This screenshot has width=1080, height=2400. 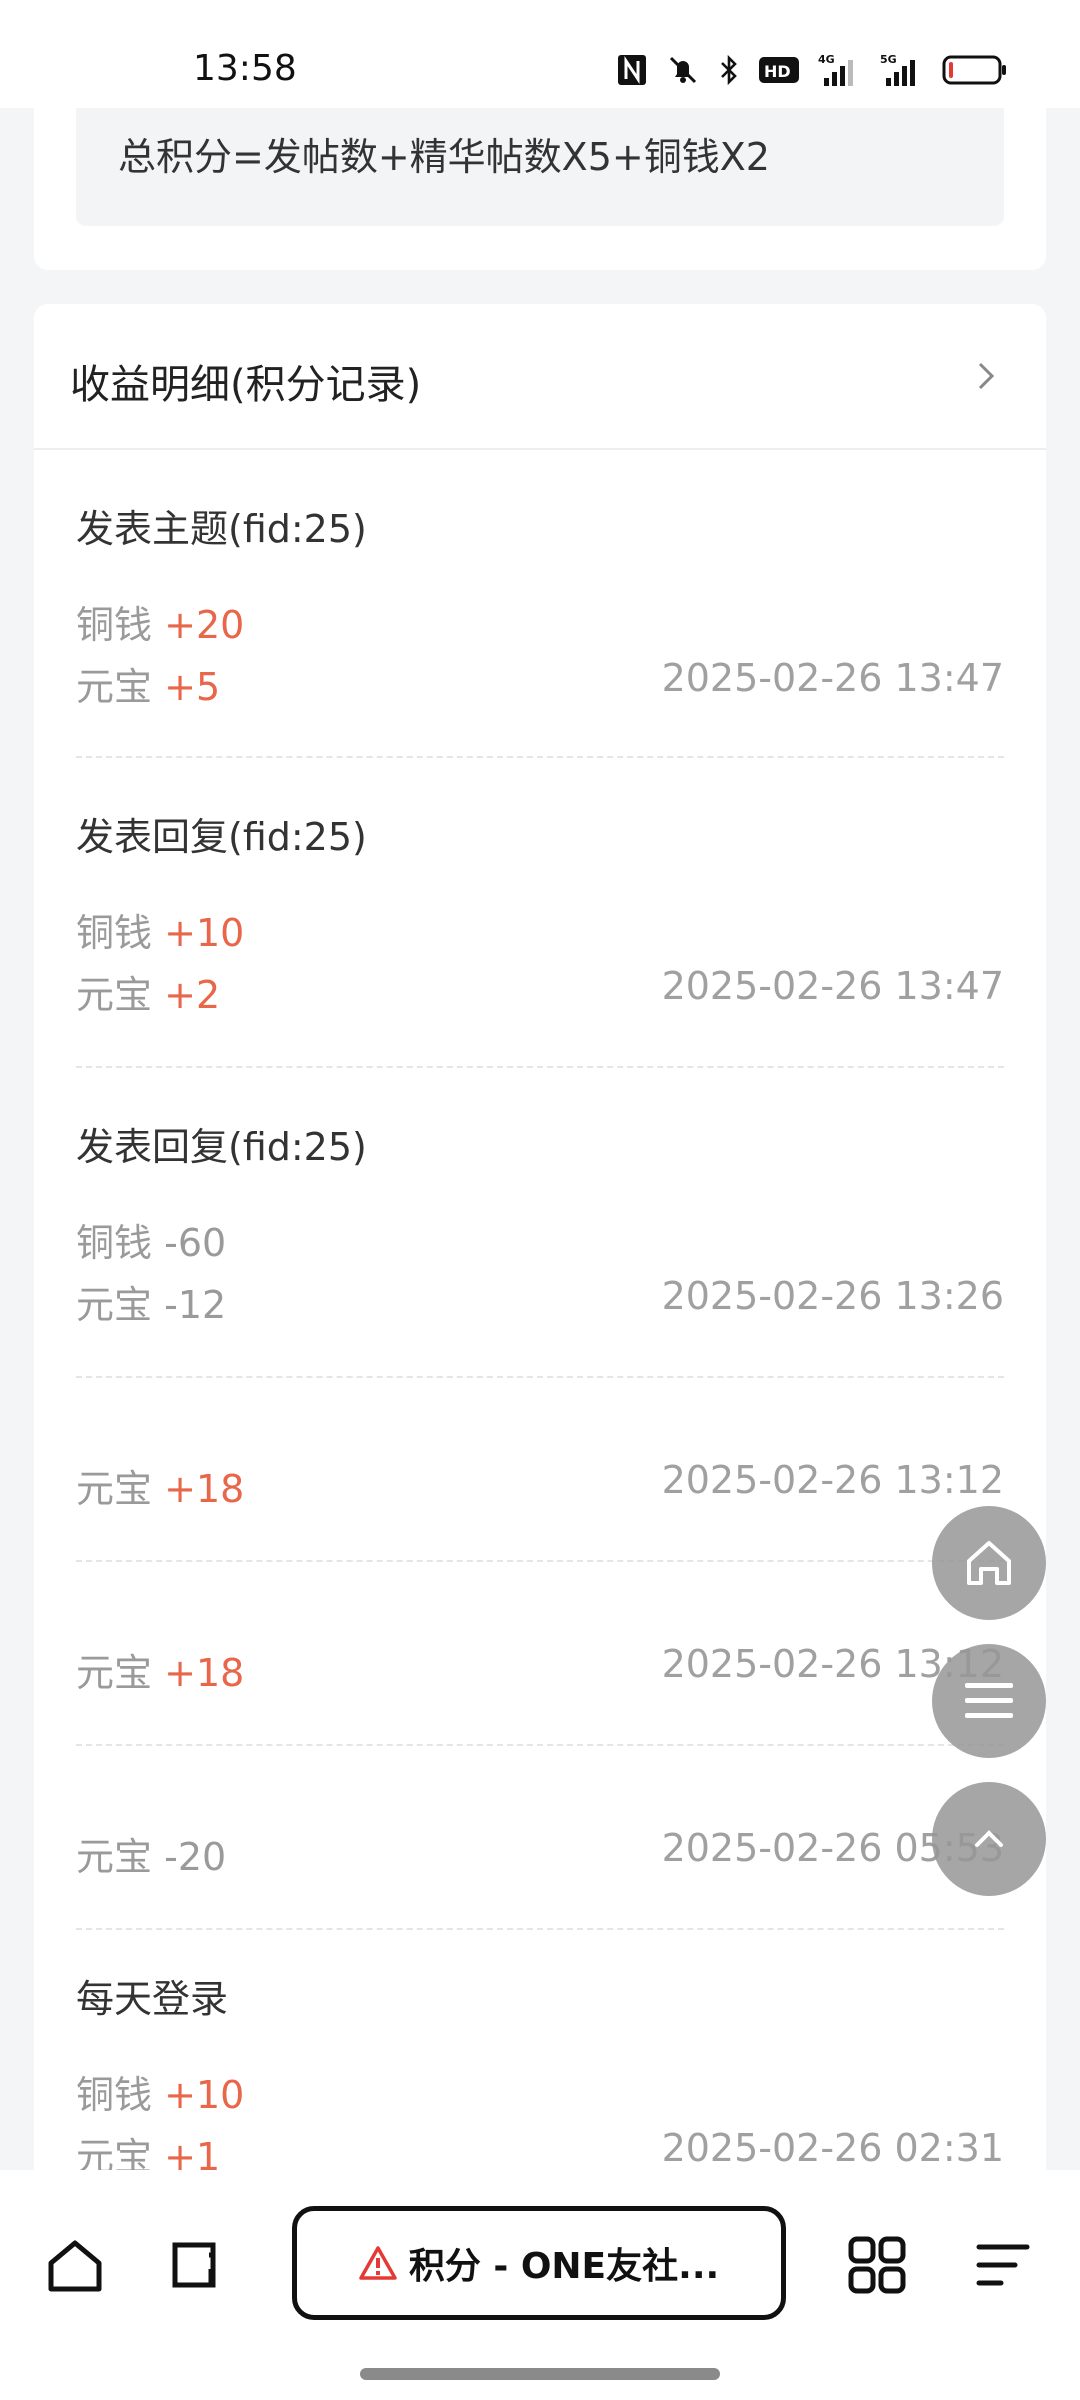 I want to click on income-details-title: 收益明细(积分记录), so click(x=246, y=385).